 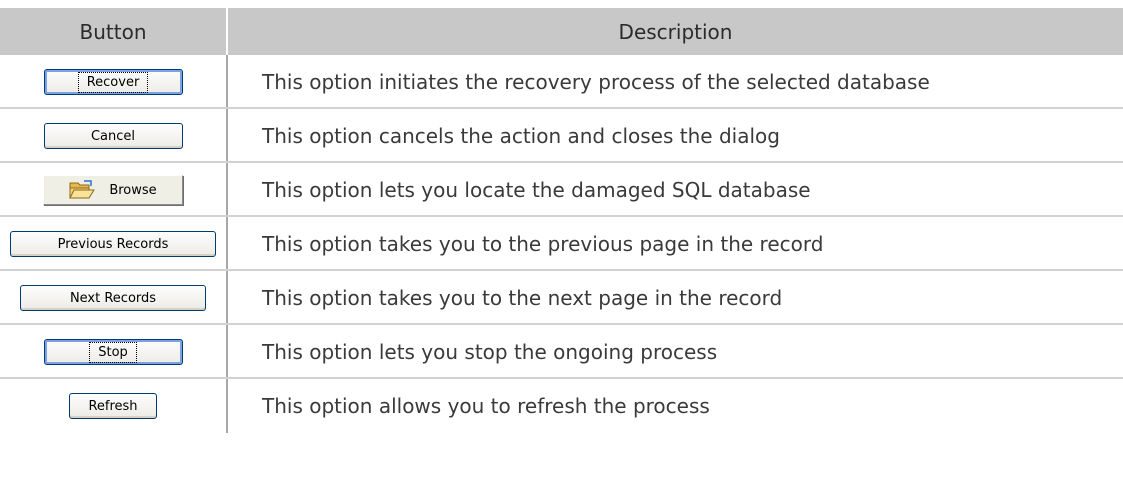 I want to click on button-cell: Browse, so click(x=113, y=190).